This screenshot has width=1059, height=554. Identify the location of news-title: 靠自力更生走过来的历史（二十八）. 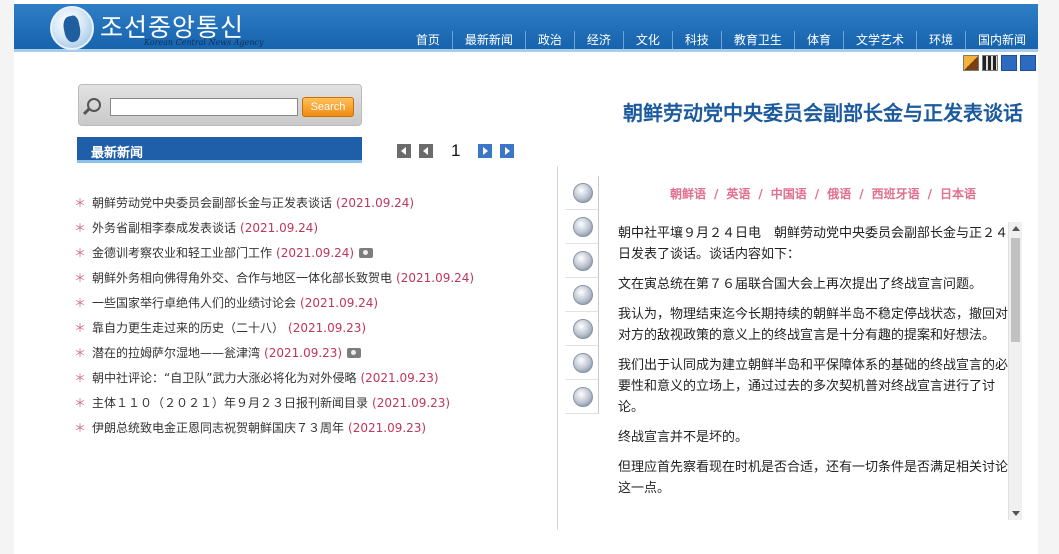
(188, 327).